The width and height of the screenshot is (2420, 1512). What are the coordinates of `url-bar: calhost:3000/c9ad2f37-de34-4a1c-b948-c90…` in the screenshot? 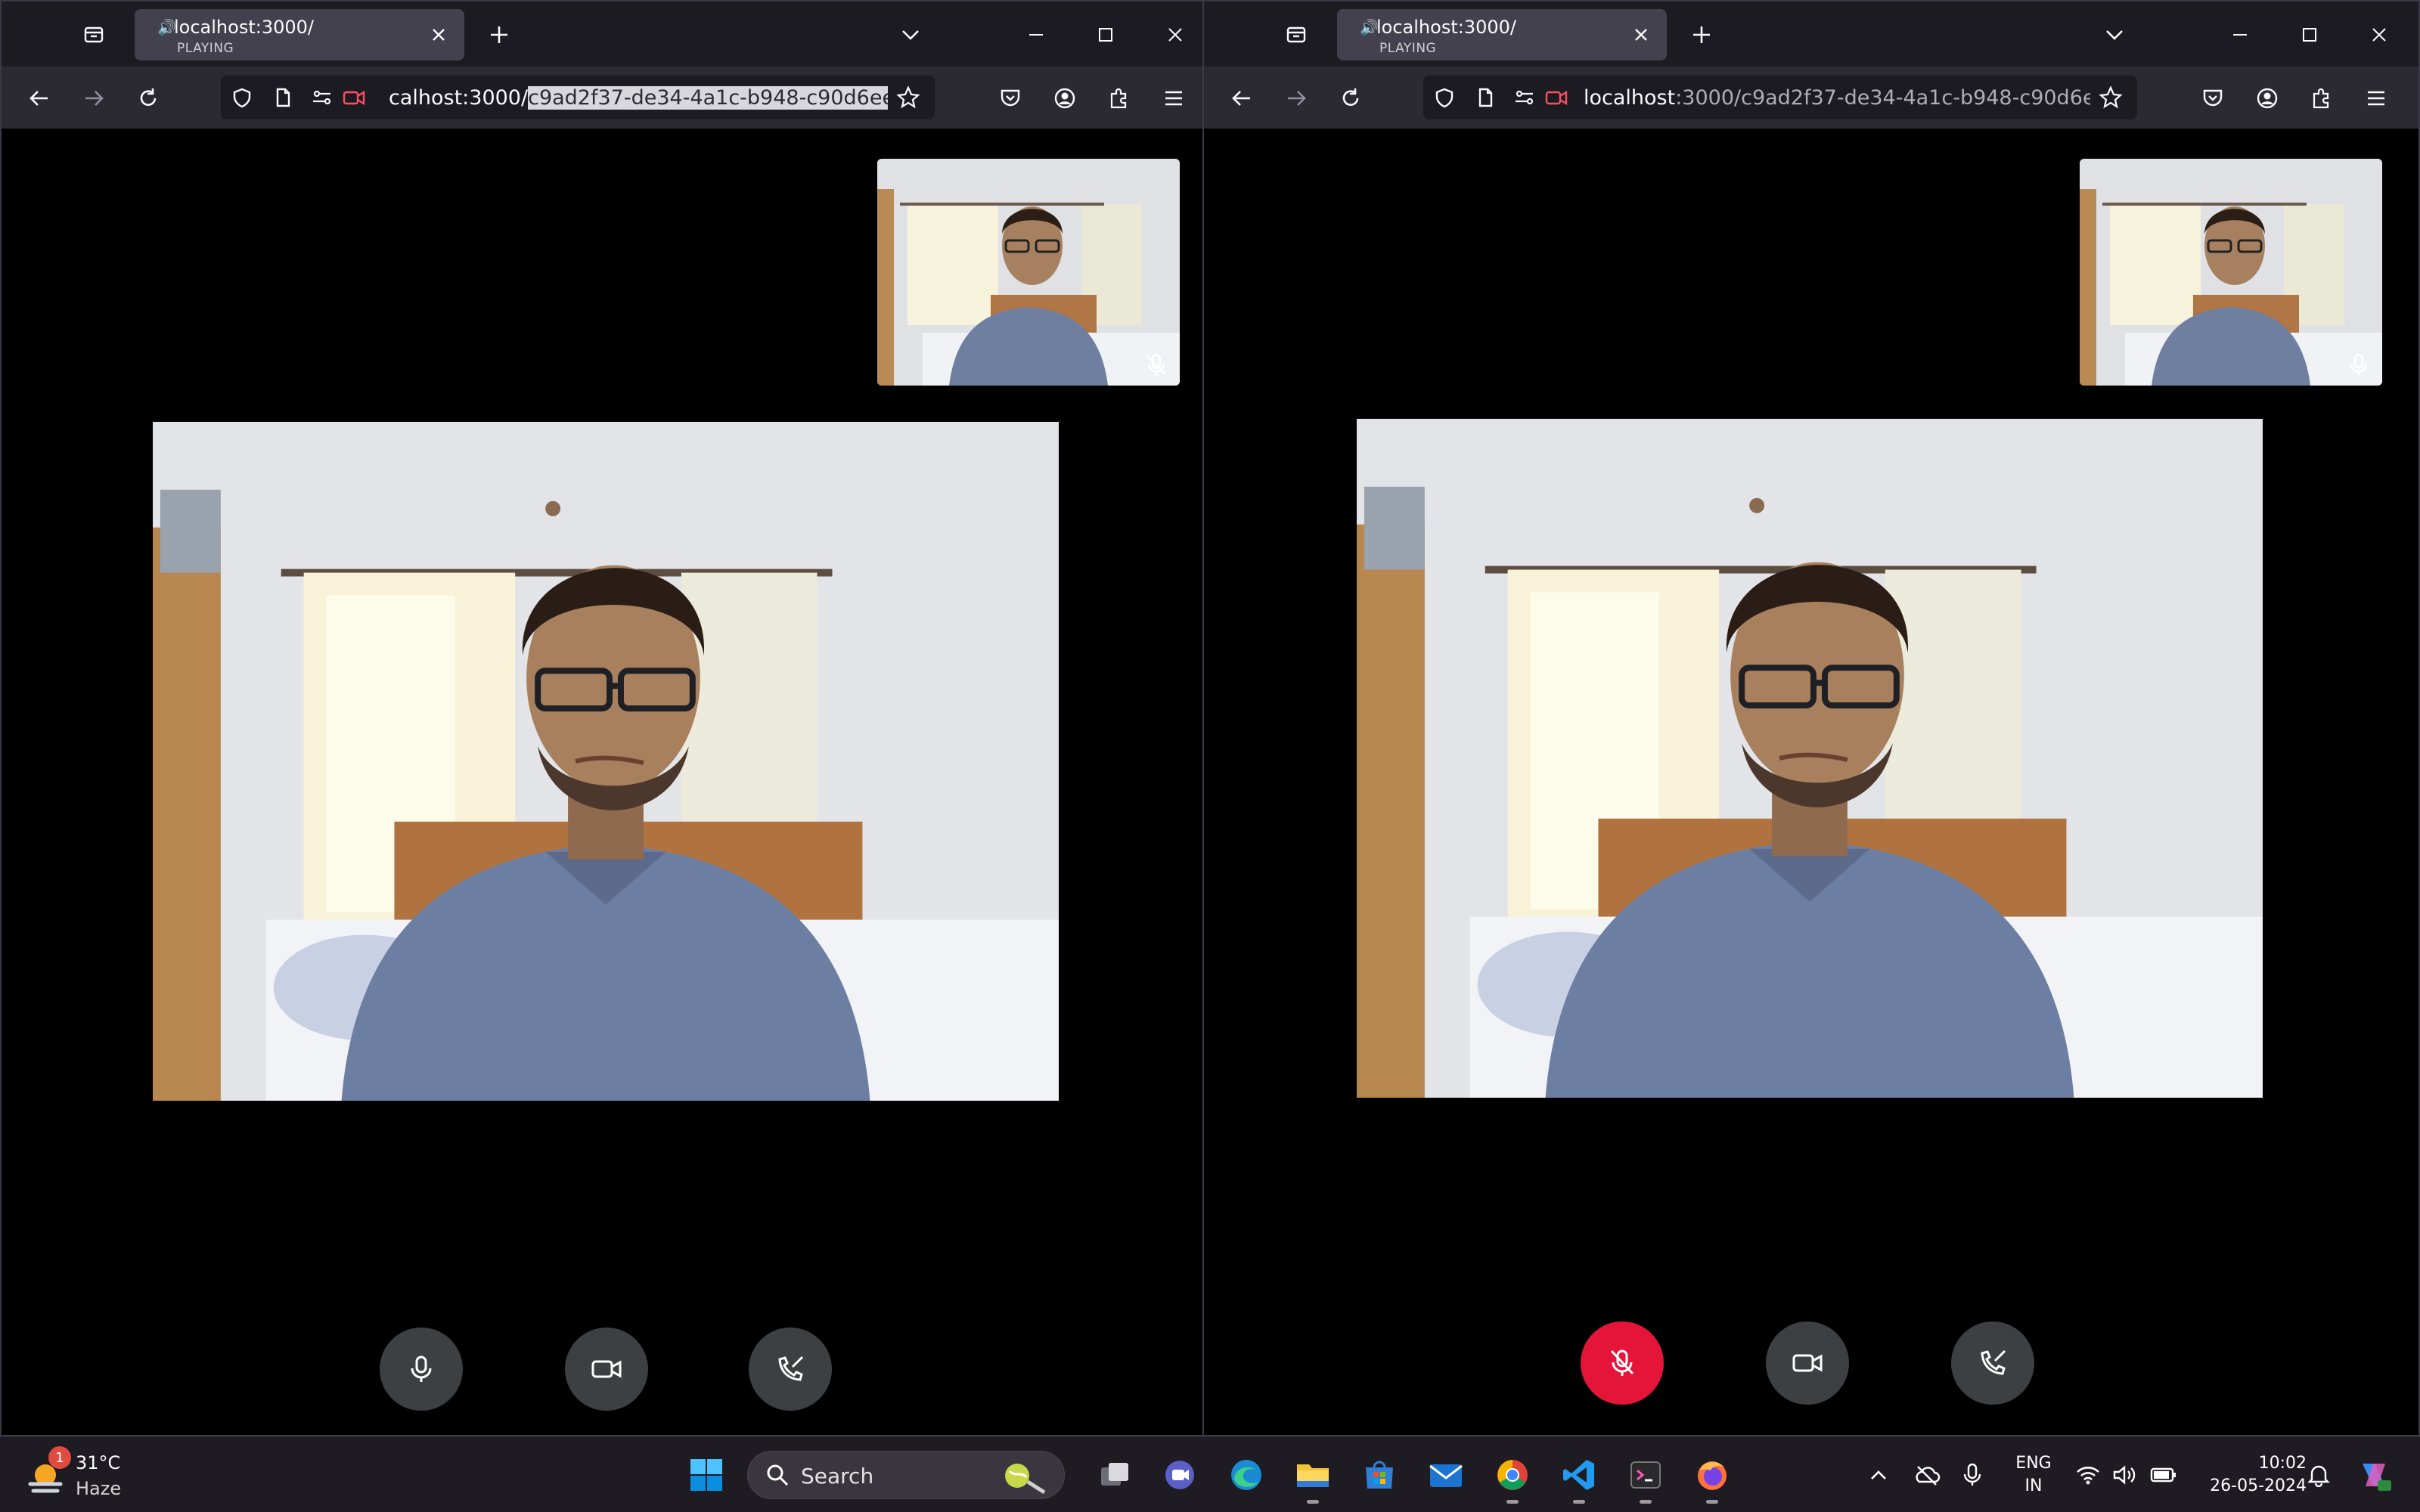 It's located at (578, 97).